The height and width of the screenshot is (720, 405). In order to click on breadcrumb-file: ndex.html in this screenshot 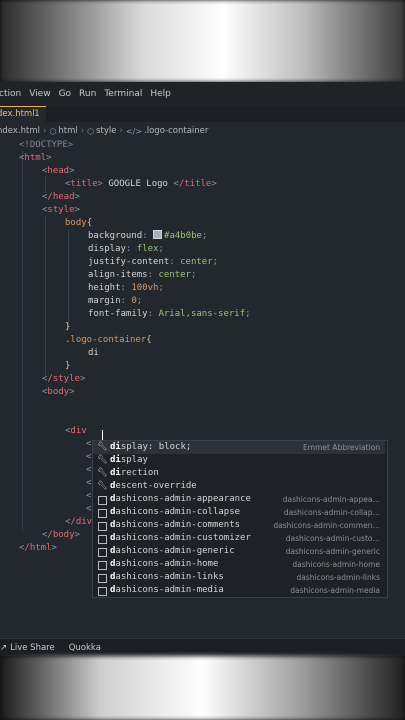, I will do `click(20, 131)`.